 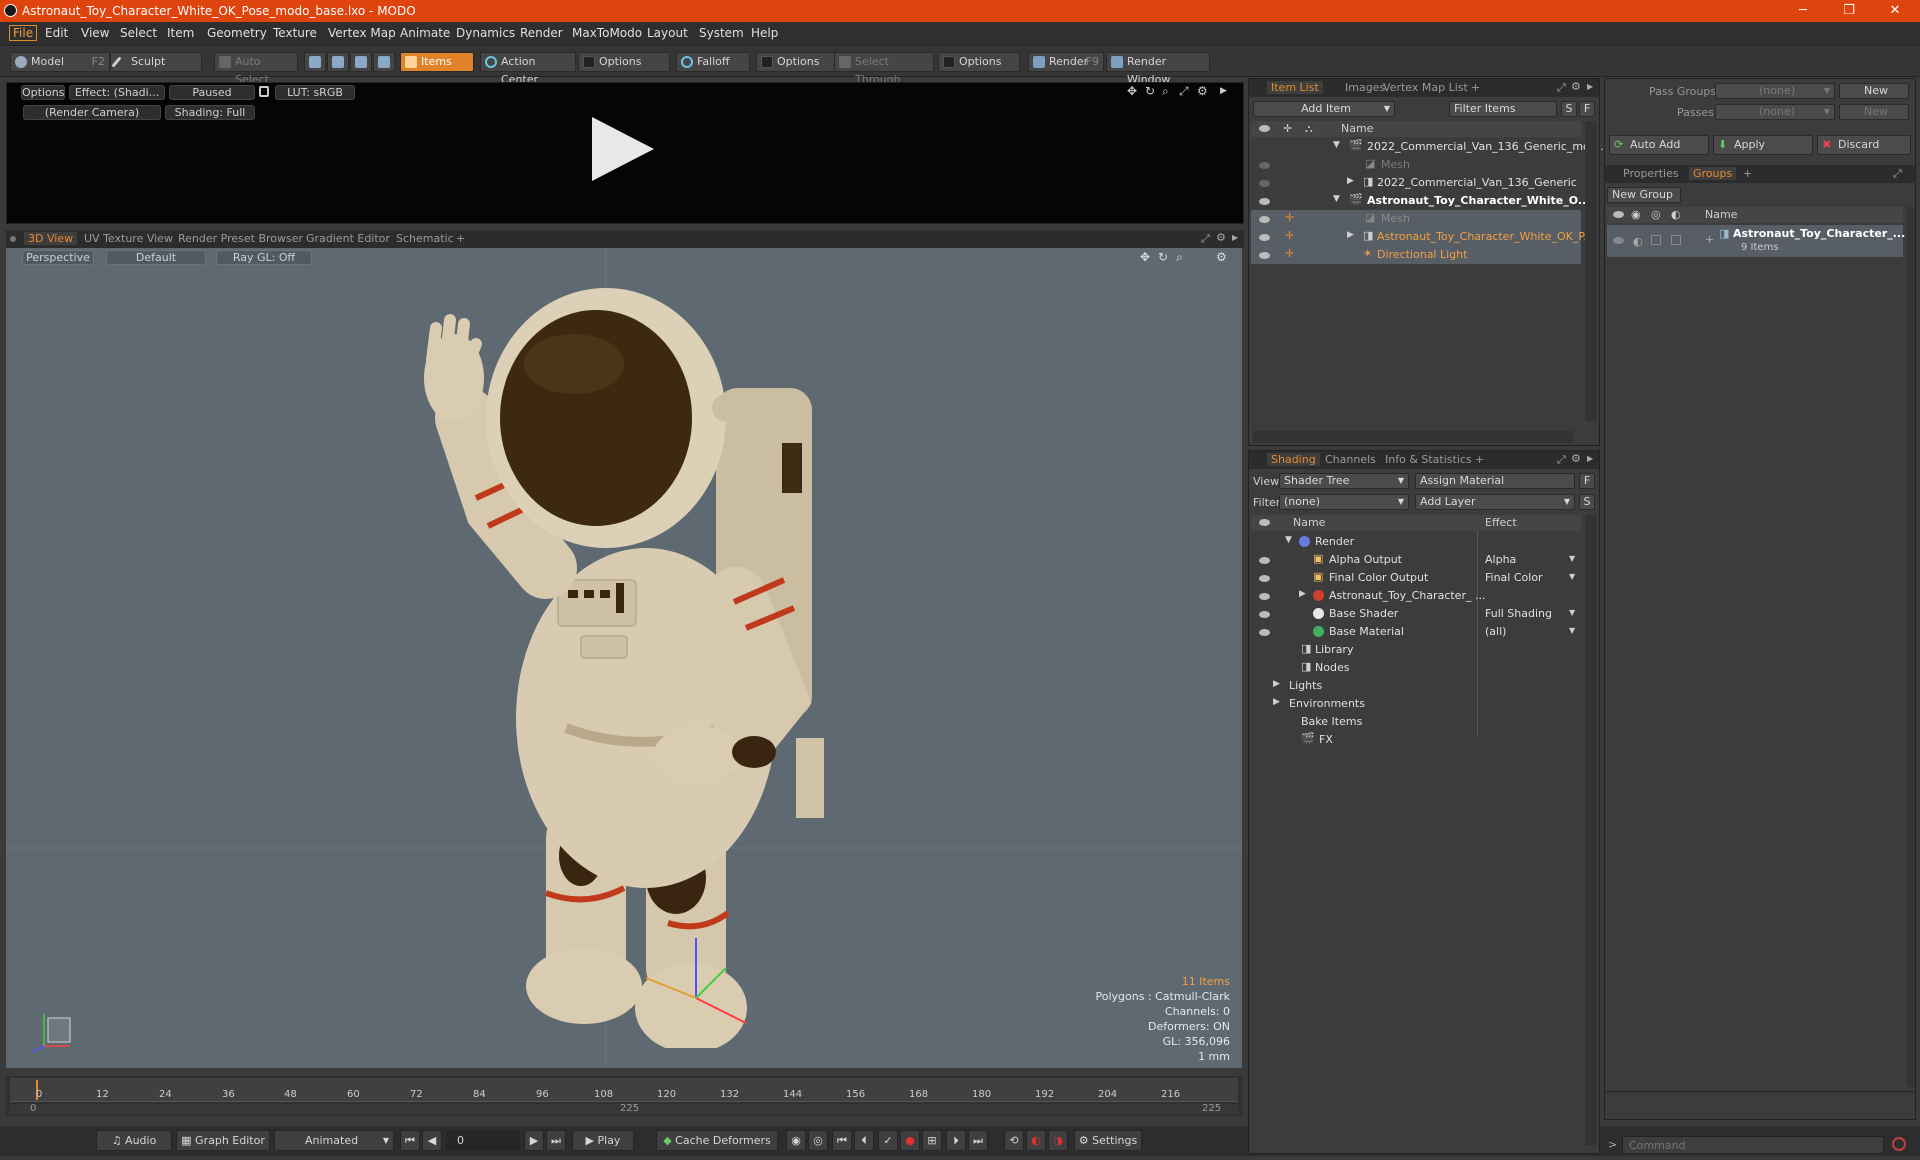 What do you see at coordinates (1587, 109) in the screenshot?
I see `filter-toggle-button: F` at bounding box center [1587, 109].